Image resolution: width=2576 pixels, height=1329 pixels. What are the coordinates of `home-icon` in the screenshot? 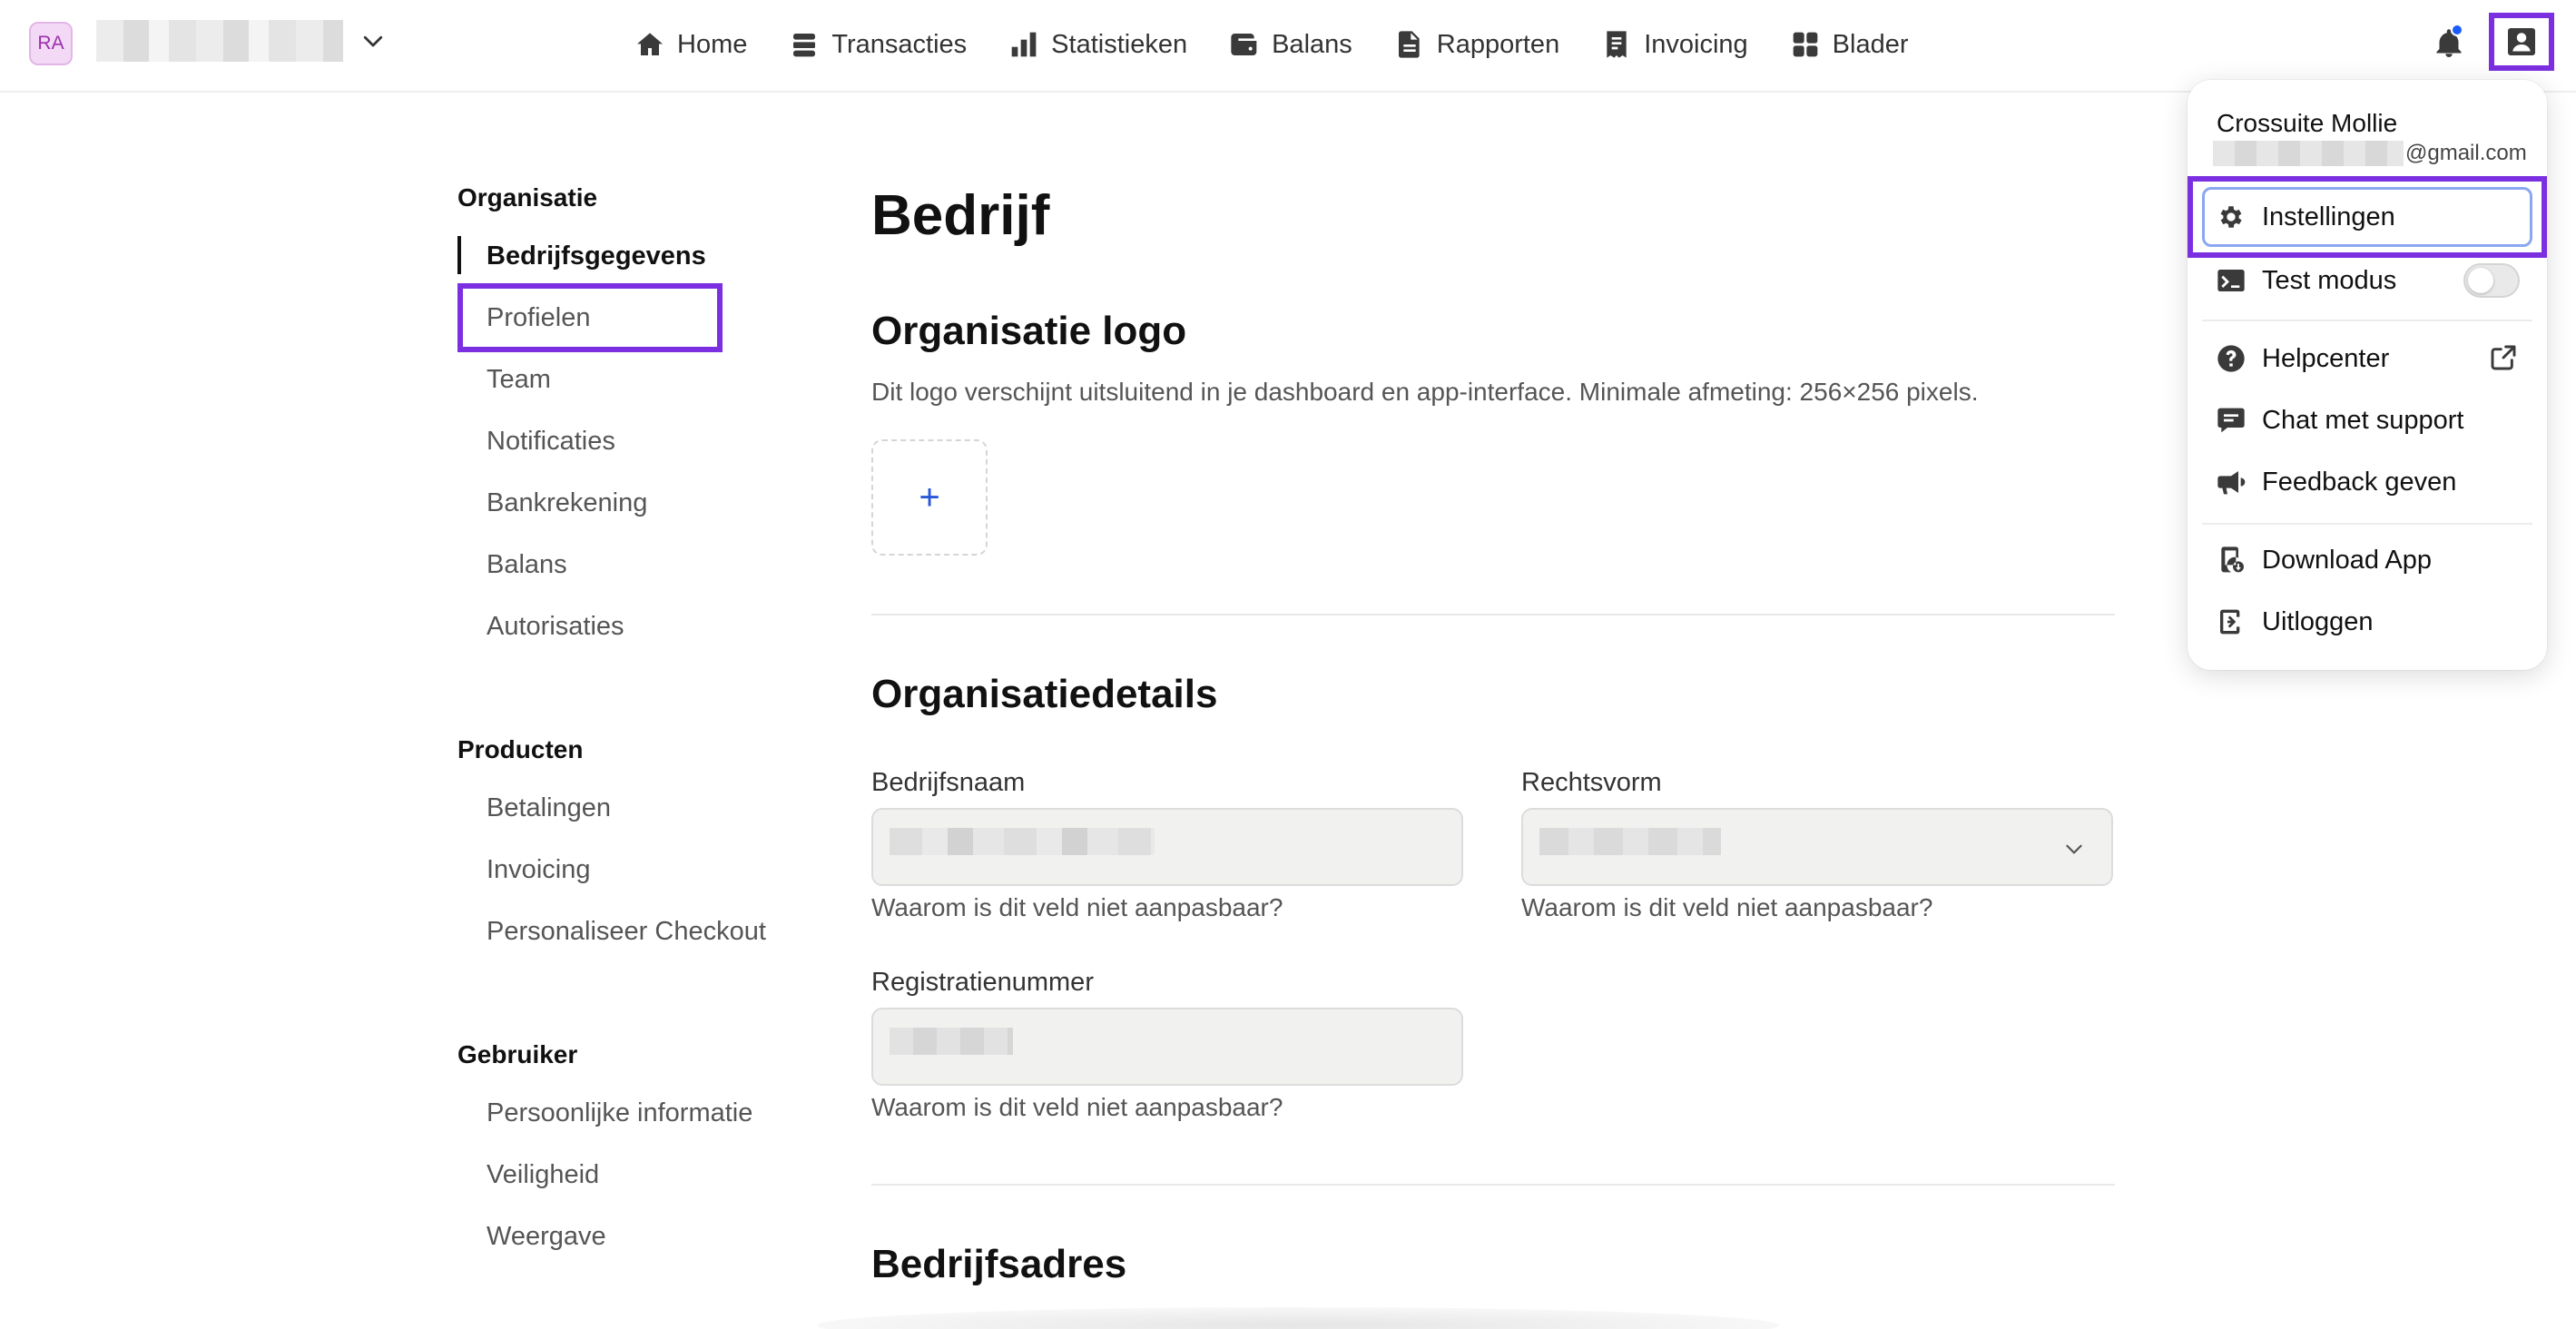 It's located at (650, 44).